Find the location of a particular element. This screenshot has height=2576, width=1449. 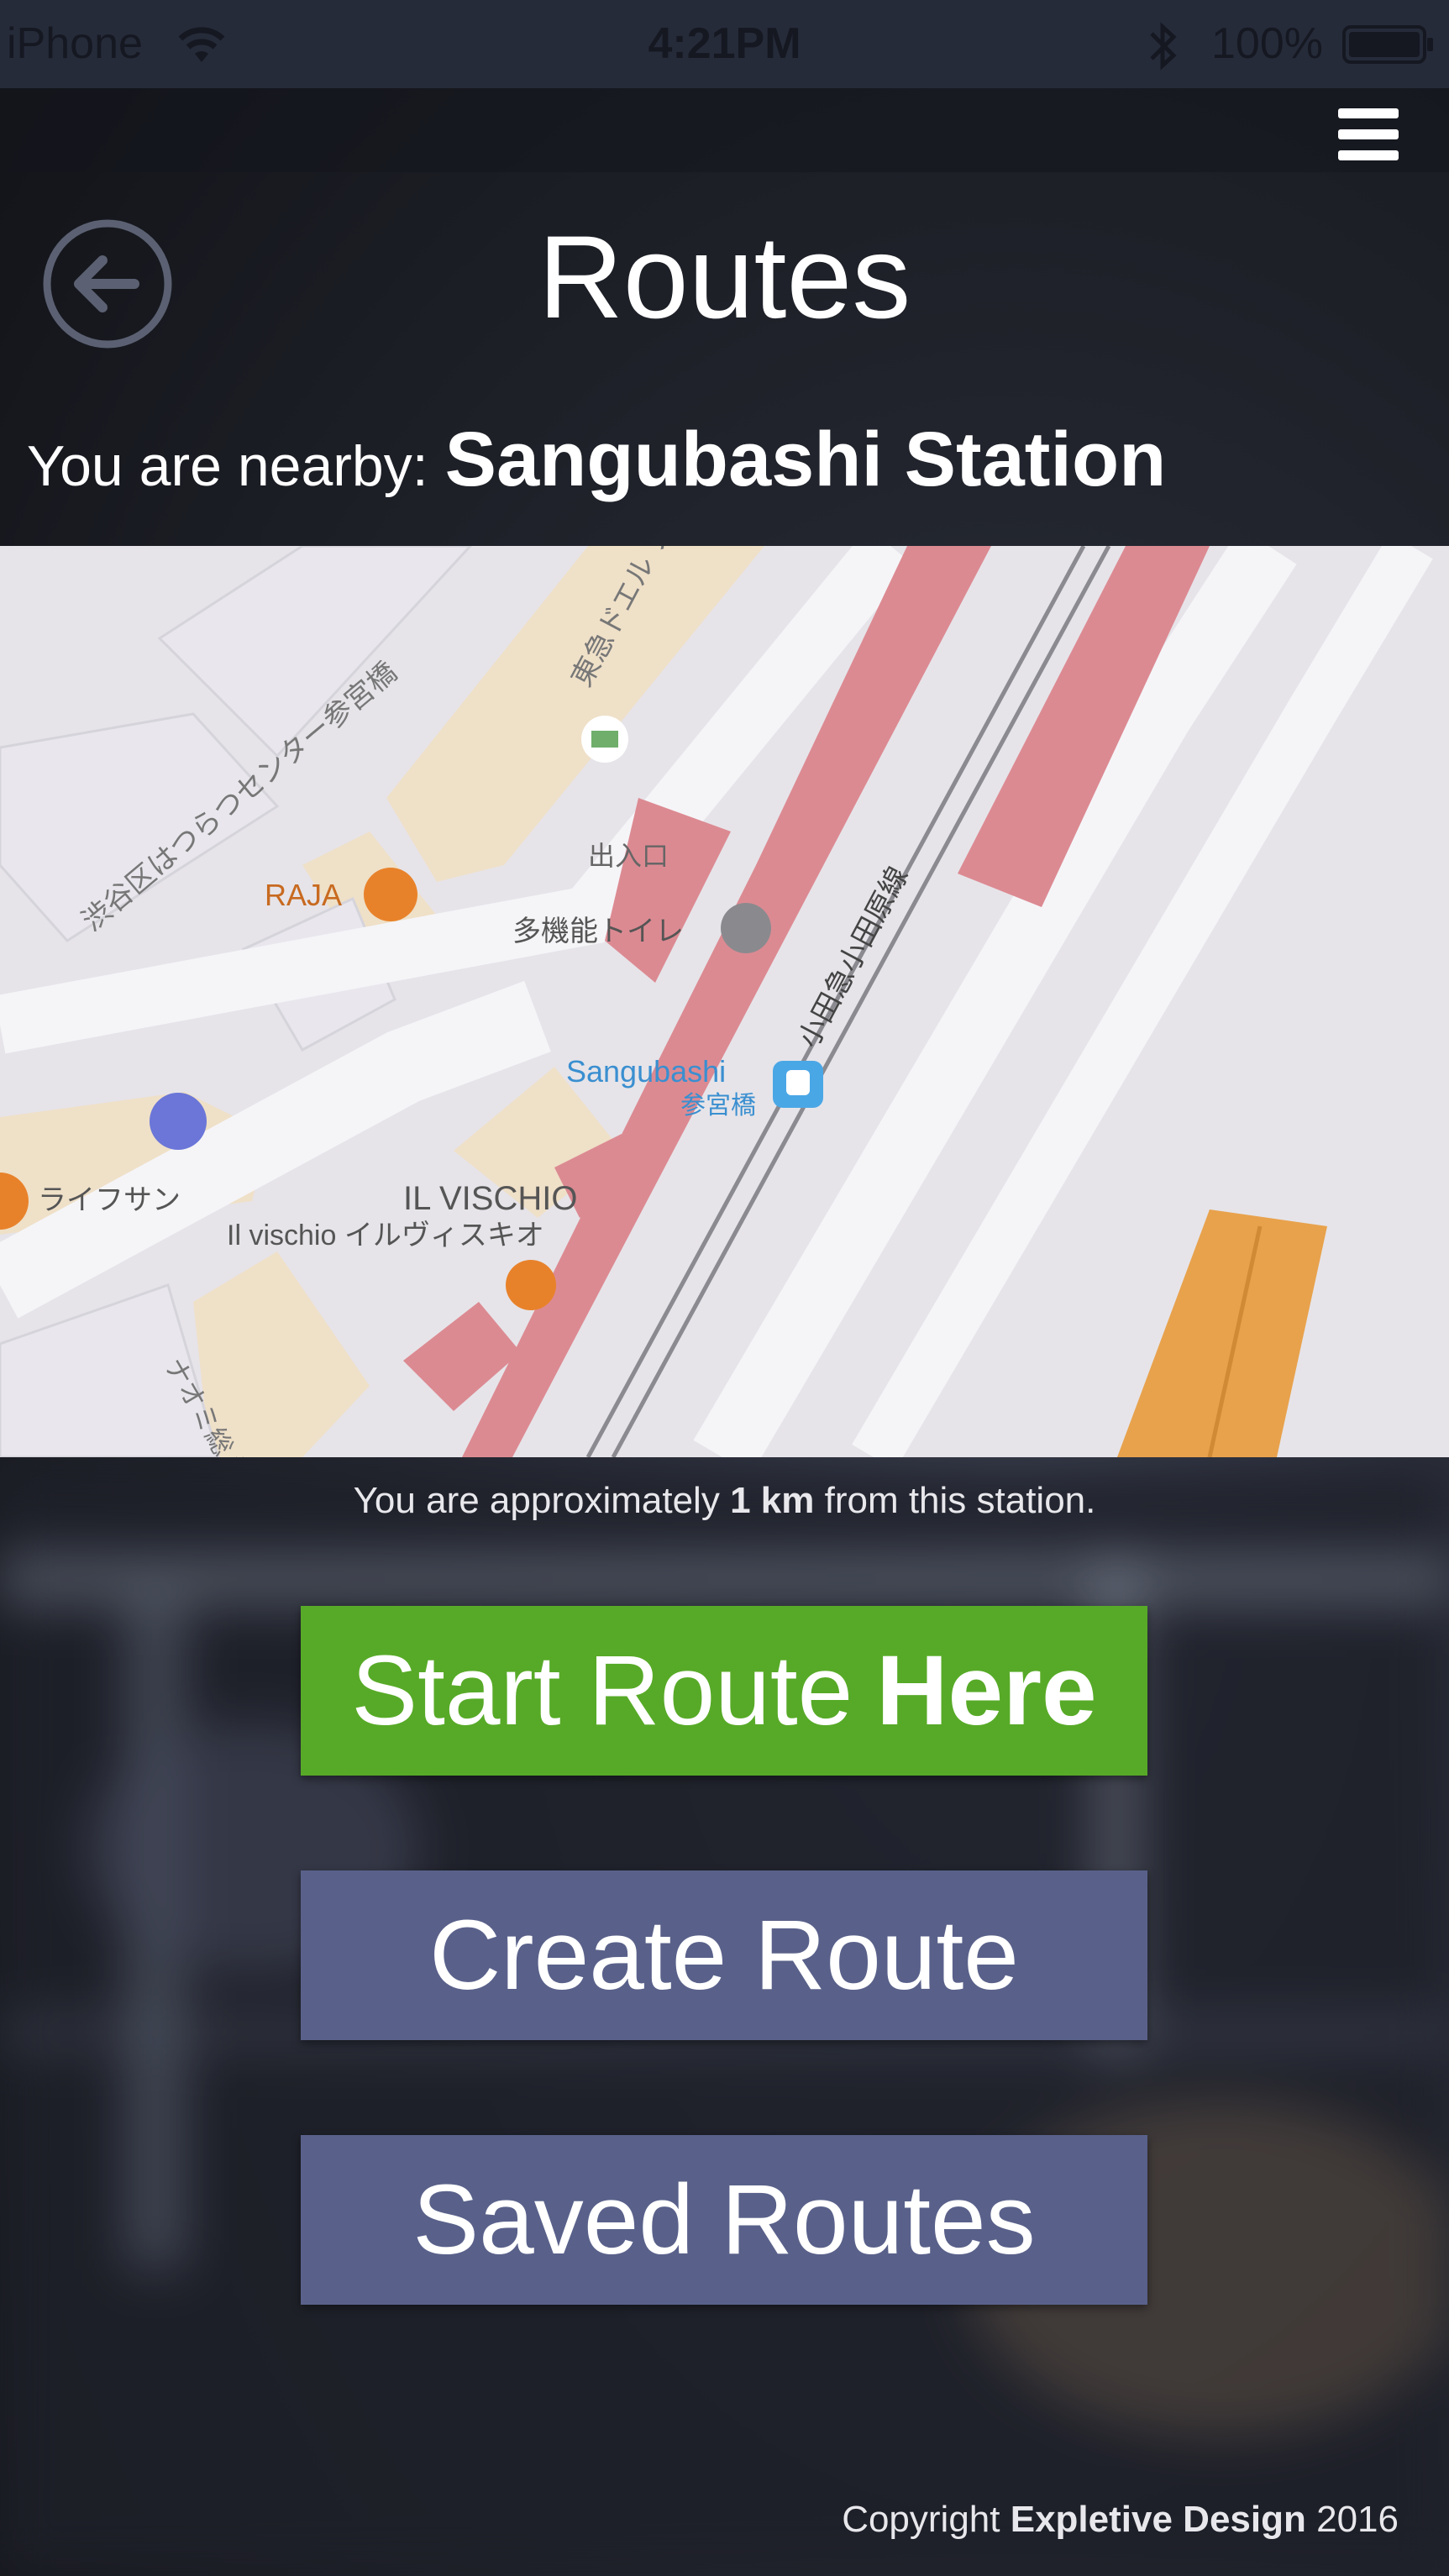

bluetooth-icon is located at coordinates (1163, 46).